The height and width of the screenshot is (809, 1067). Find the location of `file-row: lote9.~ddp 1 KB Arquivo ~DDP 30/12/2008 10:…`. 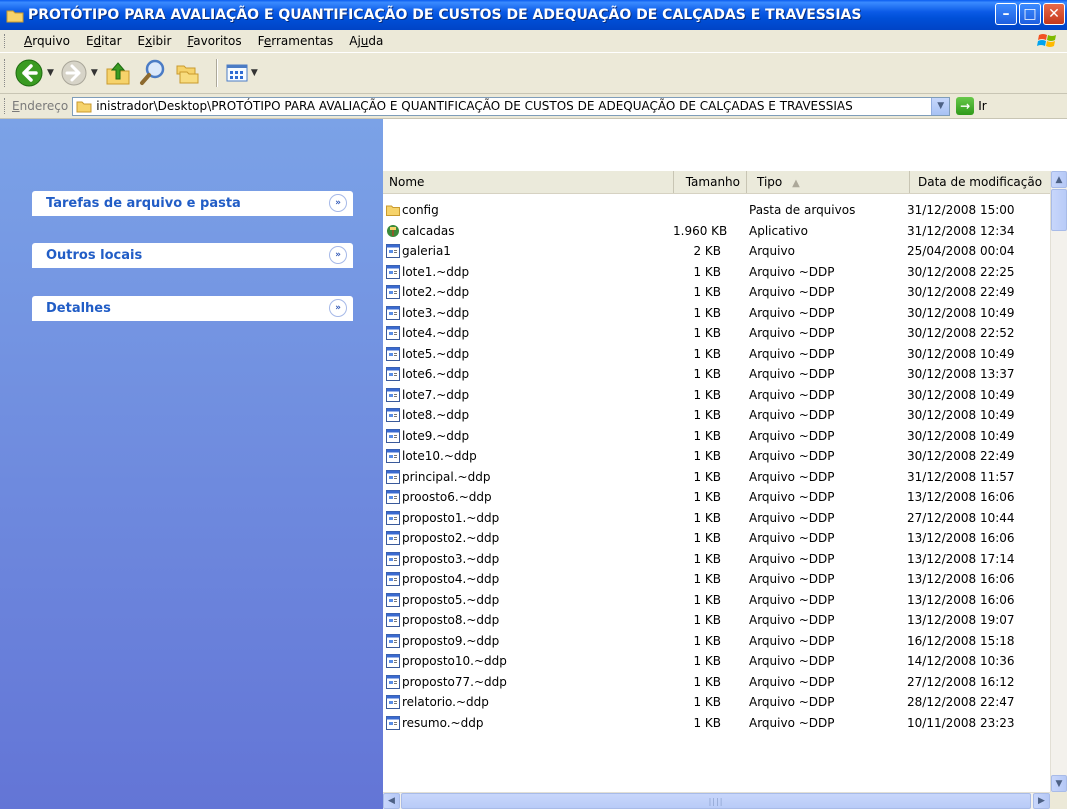

file-row: lote9.~ddp 1 KB Arquivo ~DDP 30/12/2008 10:… is located at coordinates (716, 436).